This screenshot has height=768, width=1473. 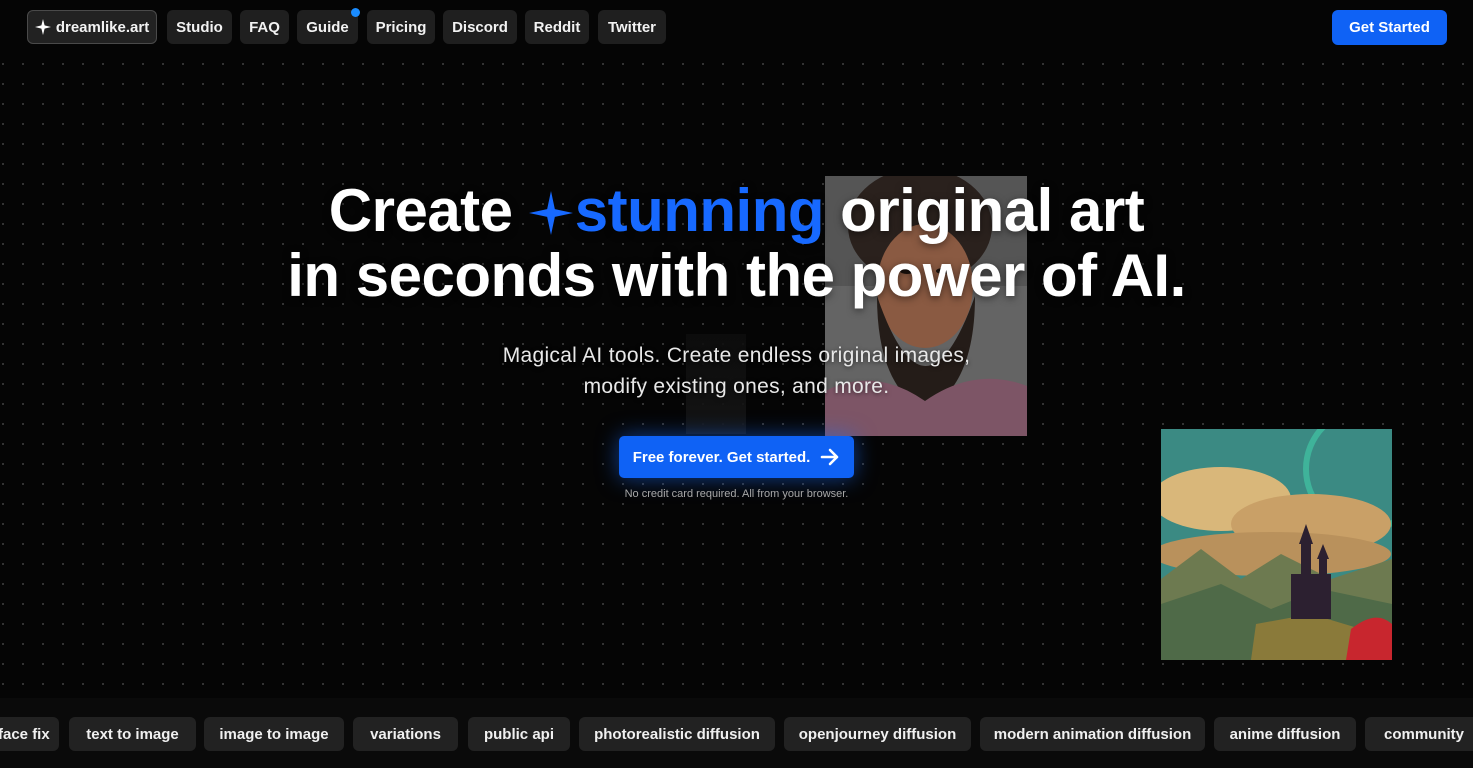 I want to click on notification-dot, so click(x=355, y=12).